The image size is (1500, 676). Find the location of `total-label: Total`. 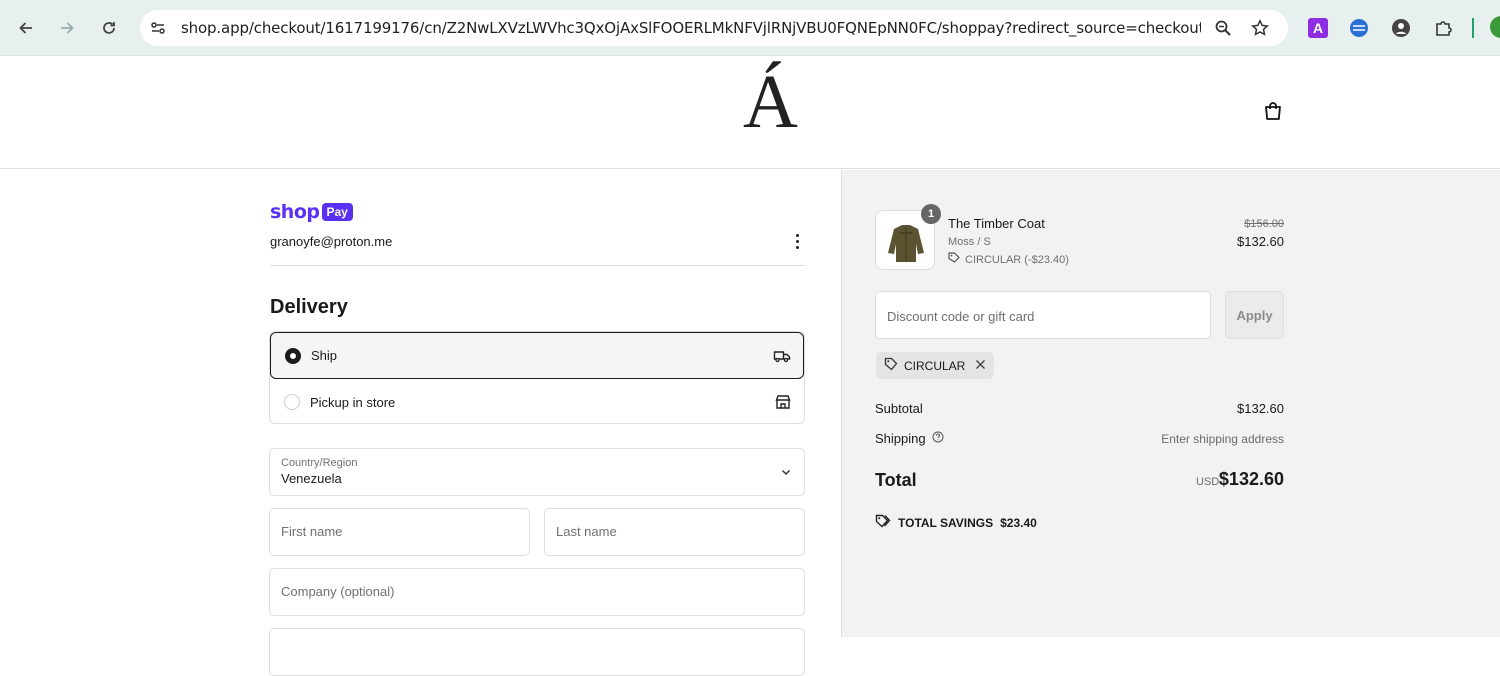

total-label: Total is located at coordinates (896, 480).